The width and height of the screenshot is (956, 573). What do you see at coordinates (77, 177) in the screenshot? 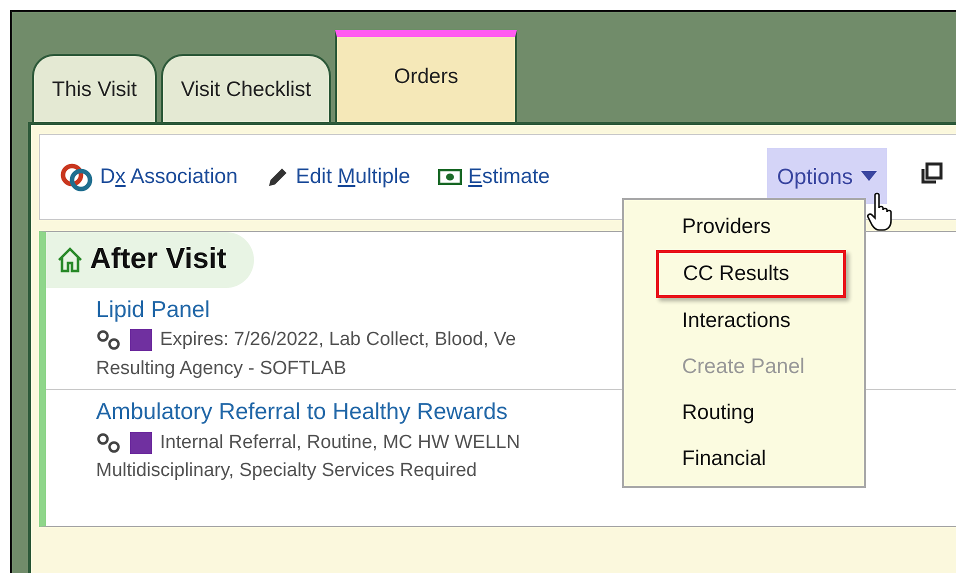
I see `link-rings-icon` at bounding box center [77, 177].